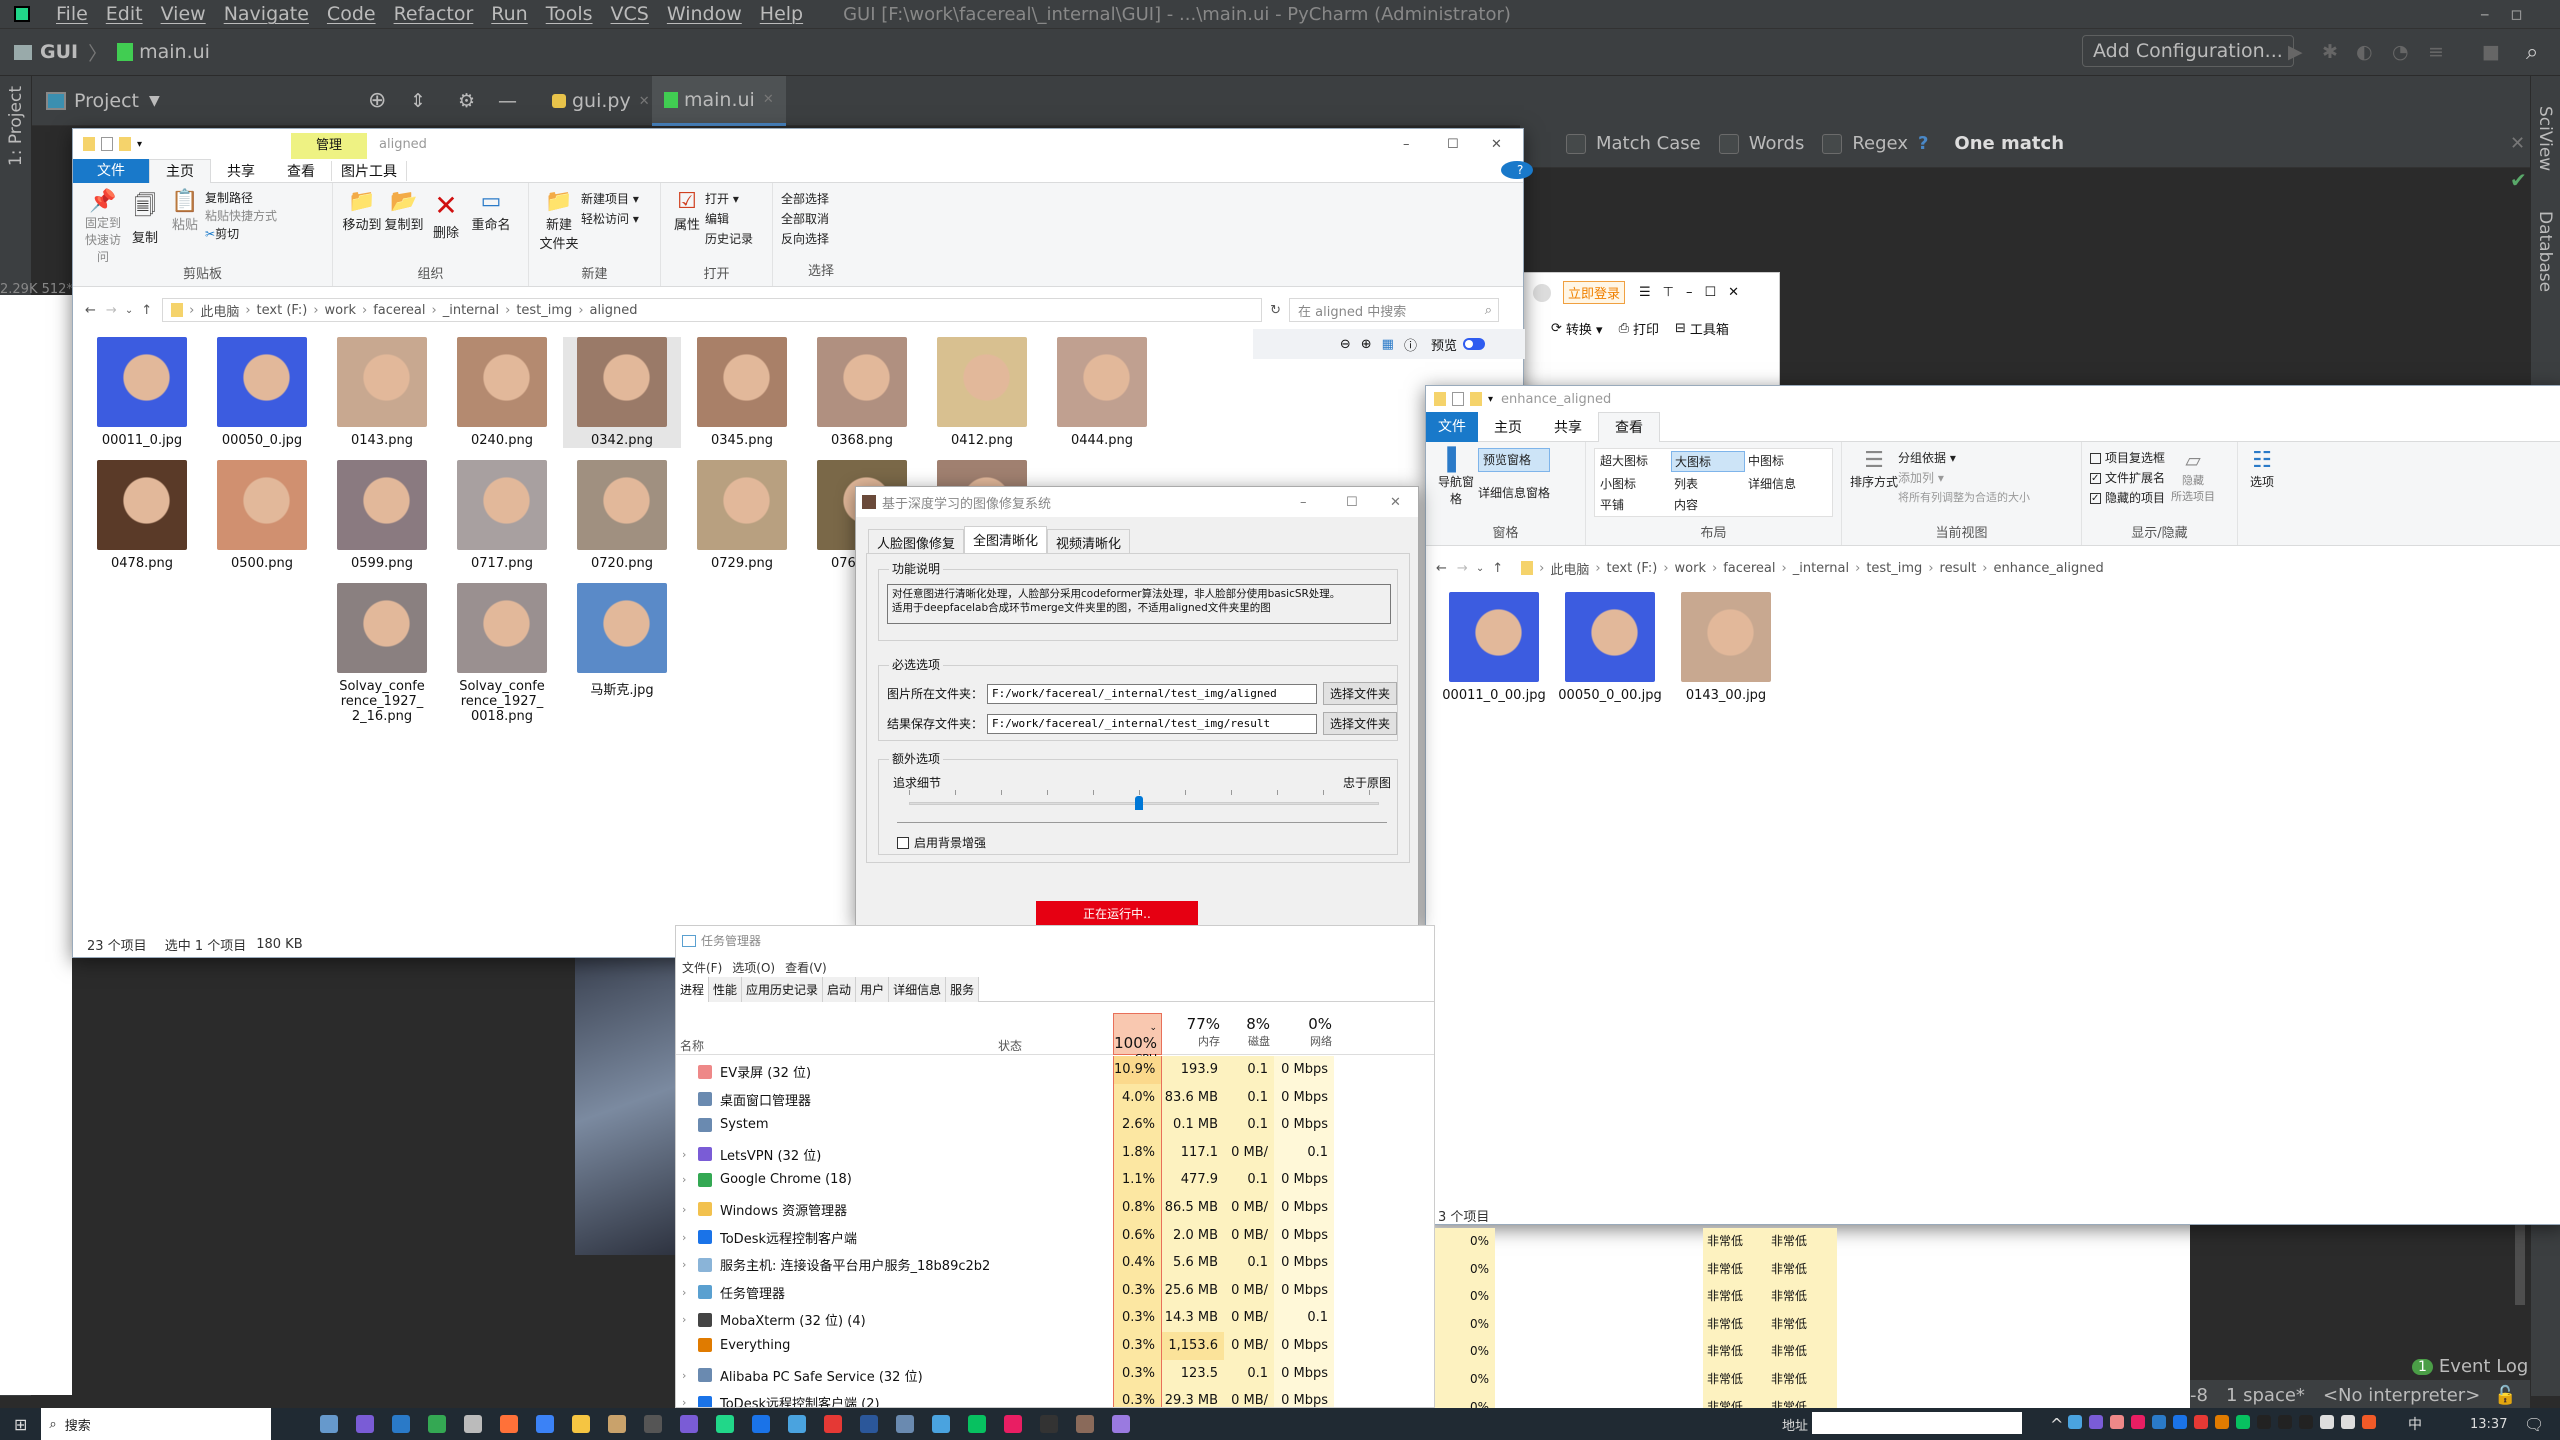  Describe the element at coordinates (1055, 1135) in the screenshot. I see `process-row: System 2.6%0.1 MB0.1 MB/秒0 Mbps` at that location.